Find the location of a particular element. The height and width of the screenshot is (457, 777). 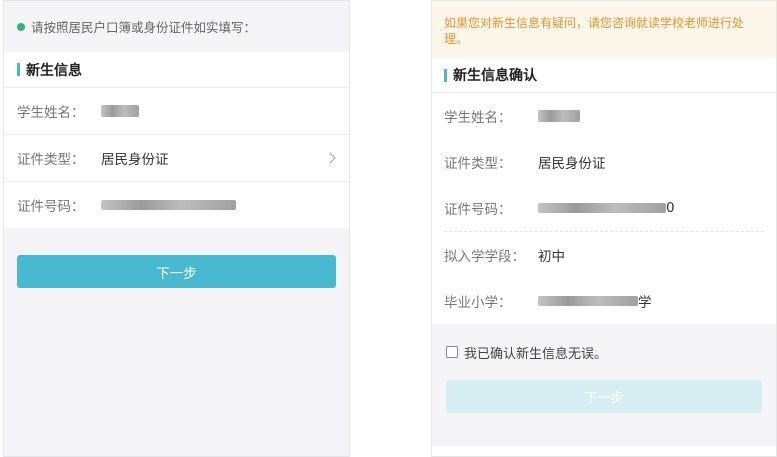

dot-icon is located at coordinates (21, 26).